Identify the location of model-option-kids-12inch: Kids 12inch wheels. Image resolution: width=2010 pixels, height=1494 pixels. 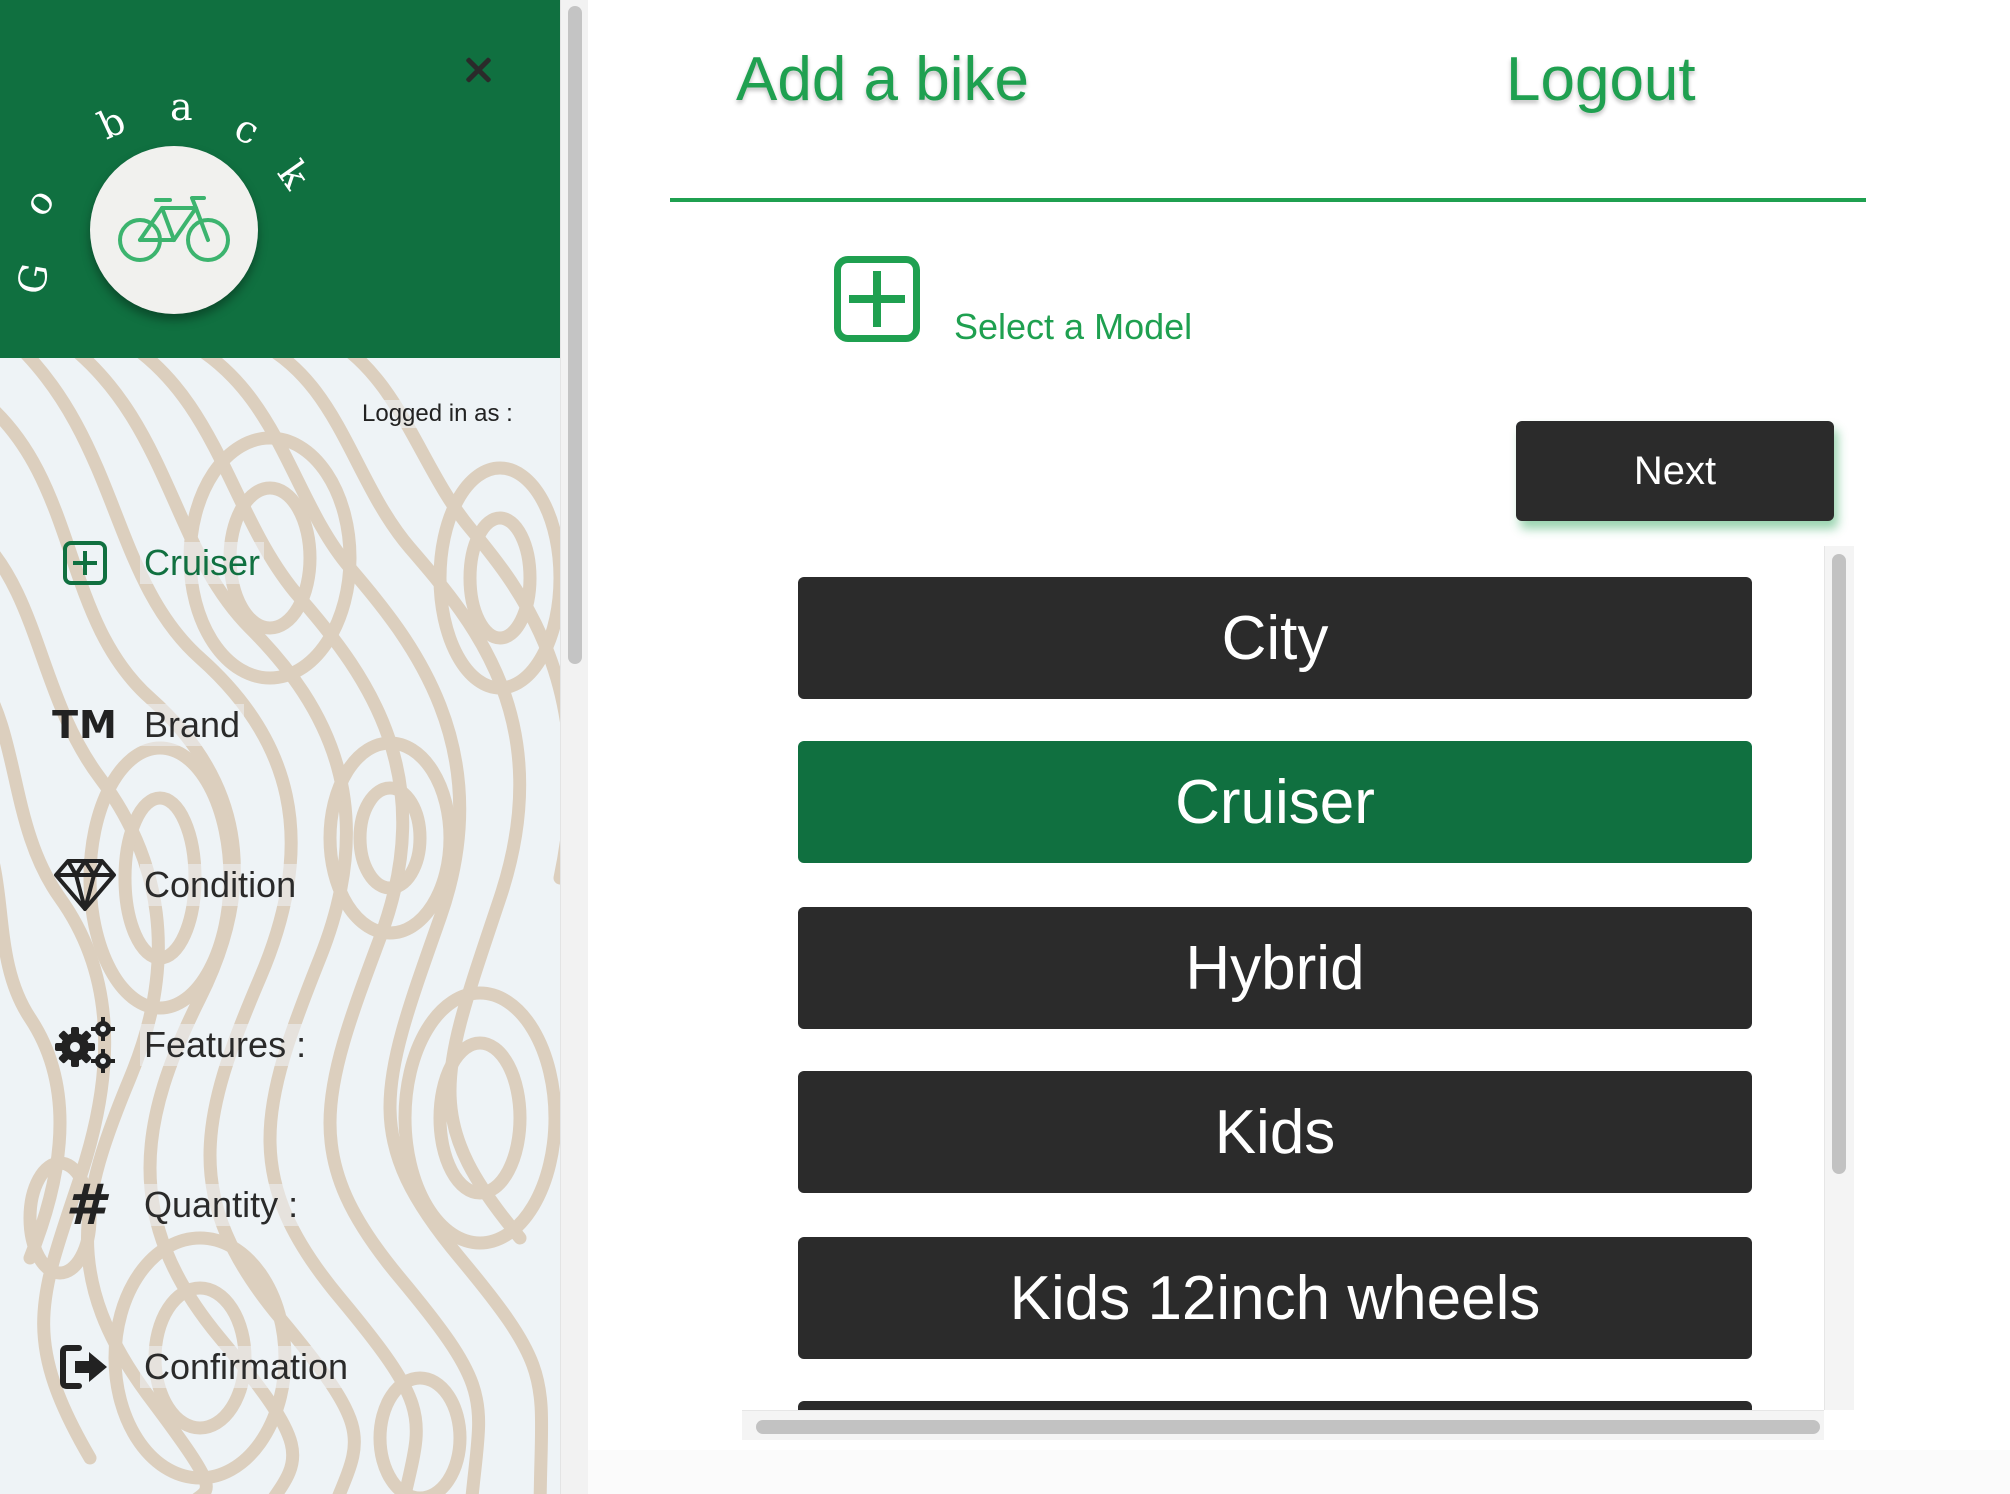
(1275, 1298).